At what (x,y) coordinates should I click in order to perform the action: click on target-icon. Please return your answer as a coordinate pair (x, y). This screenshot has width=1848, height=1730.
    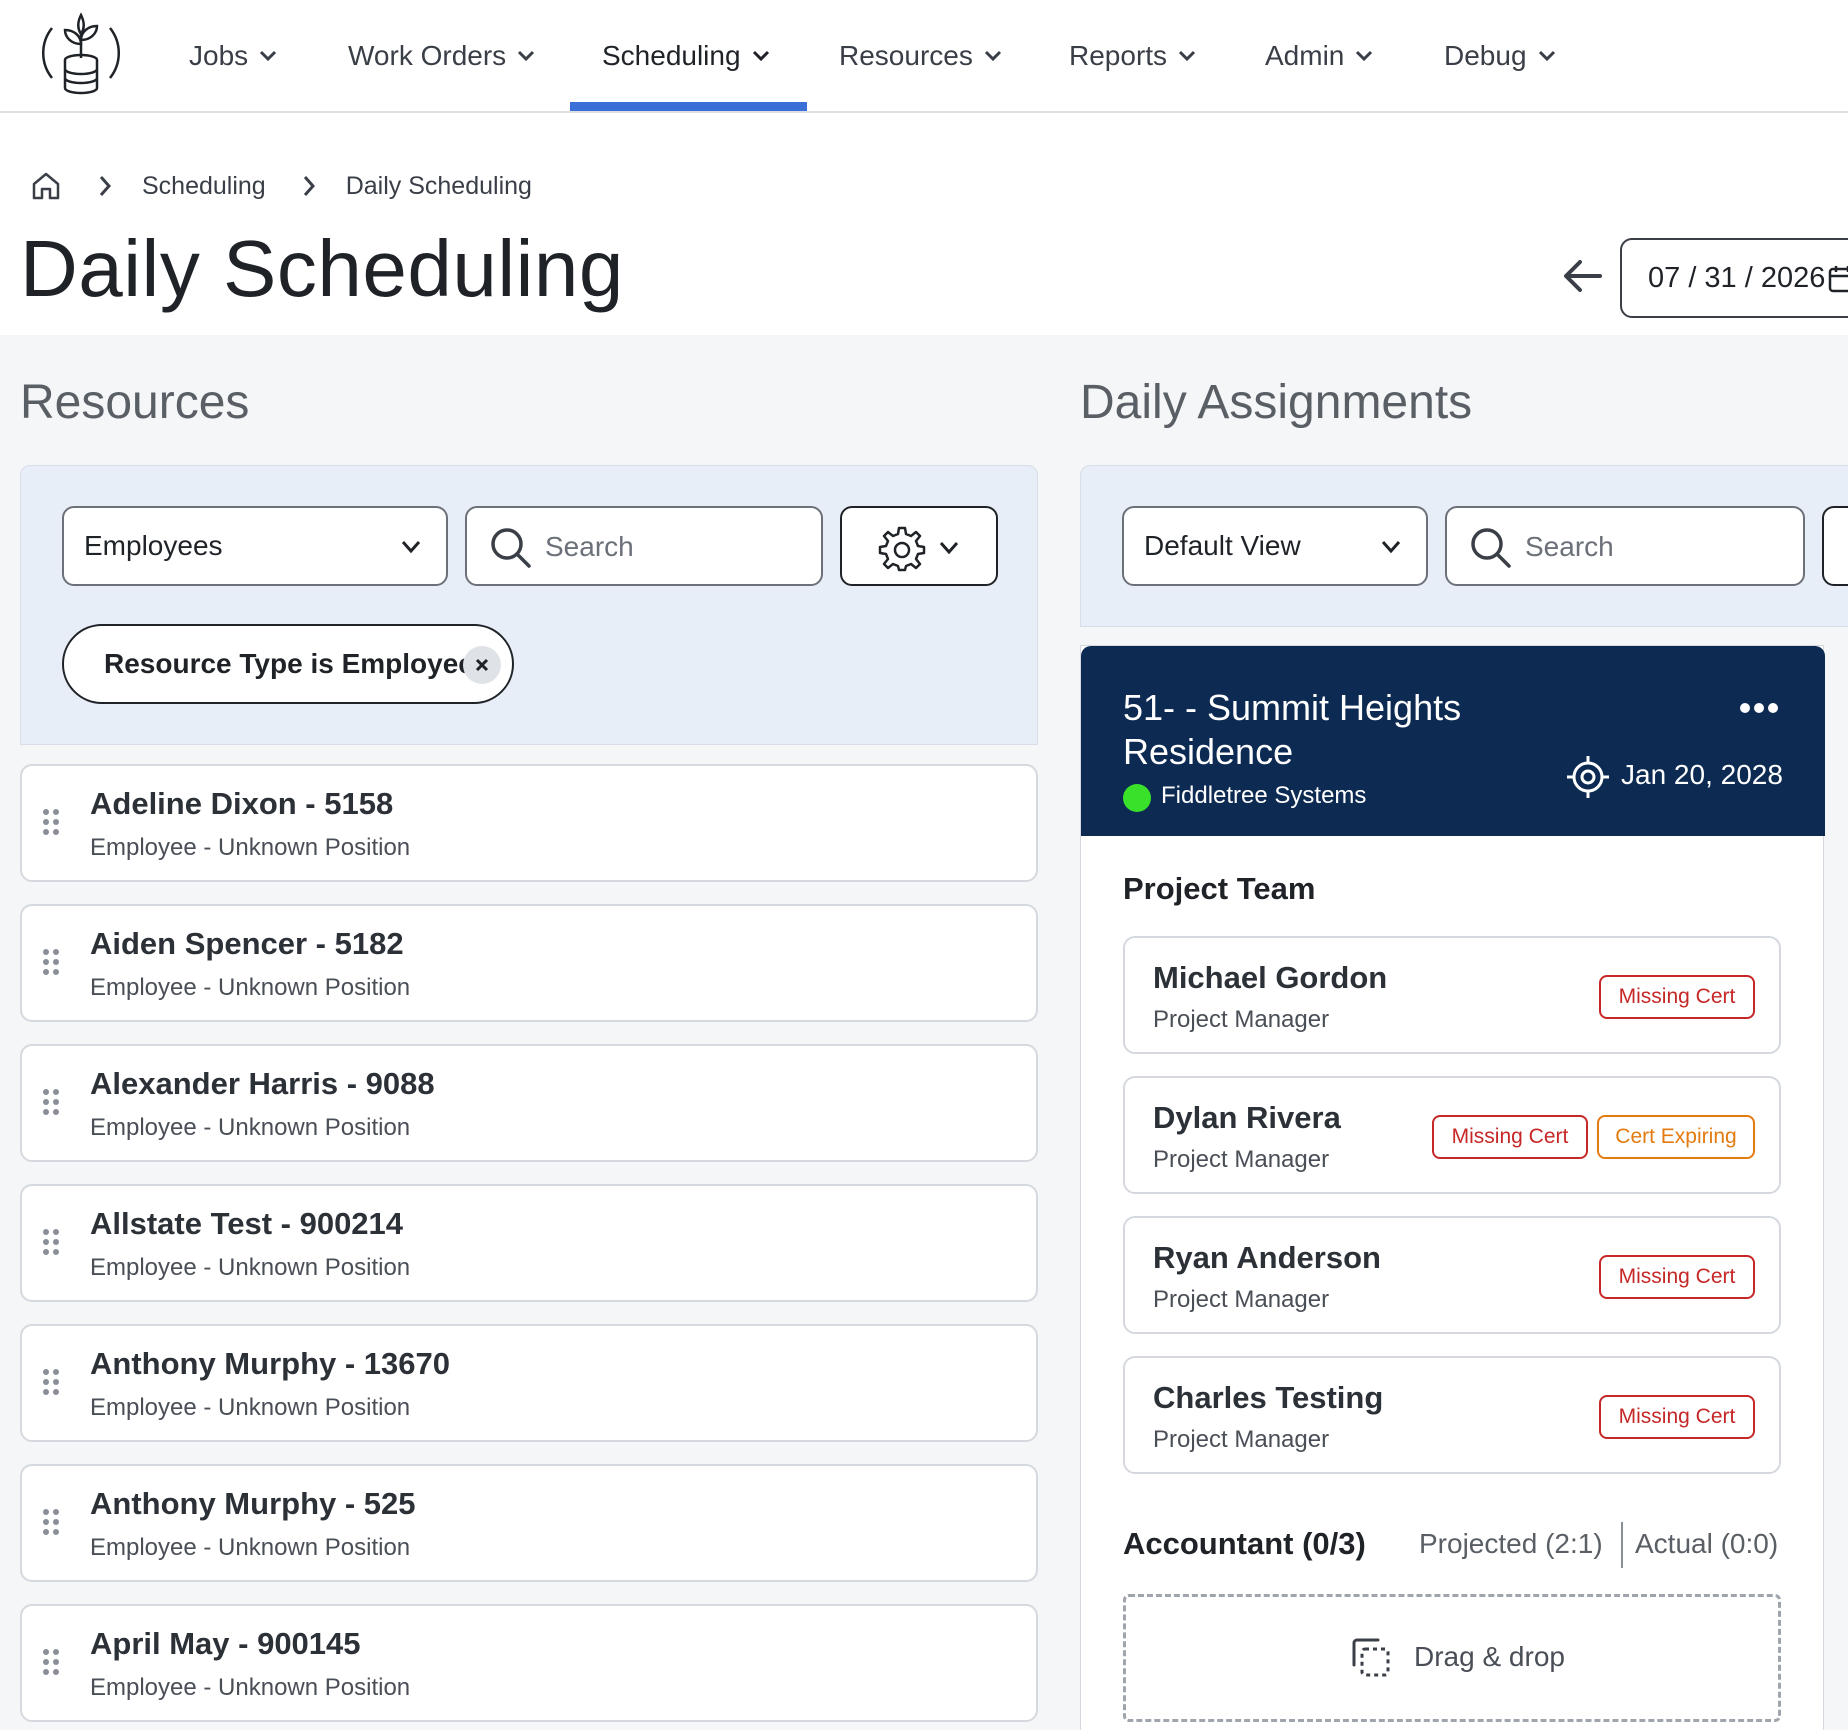
    Looking at the image, I should click on (1588, 777).